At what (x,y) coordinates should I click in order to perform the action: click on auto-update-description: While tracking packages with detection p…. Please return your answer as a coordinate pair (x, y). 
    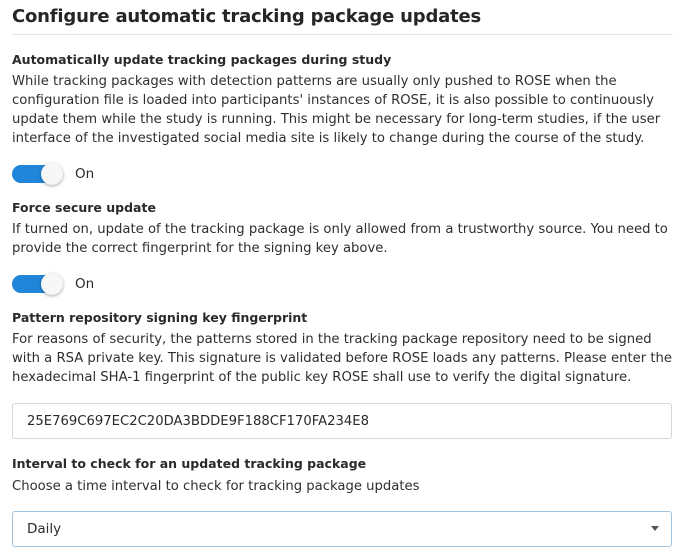
    Looking at the image, I should click on (336, 110).